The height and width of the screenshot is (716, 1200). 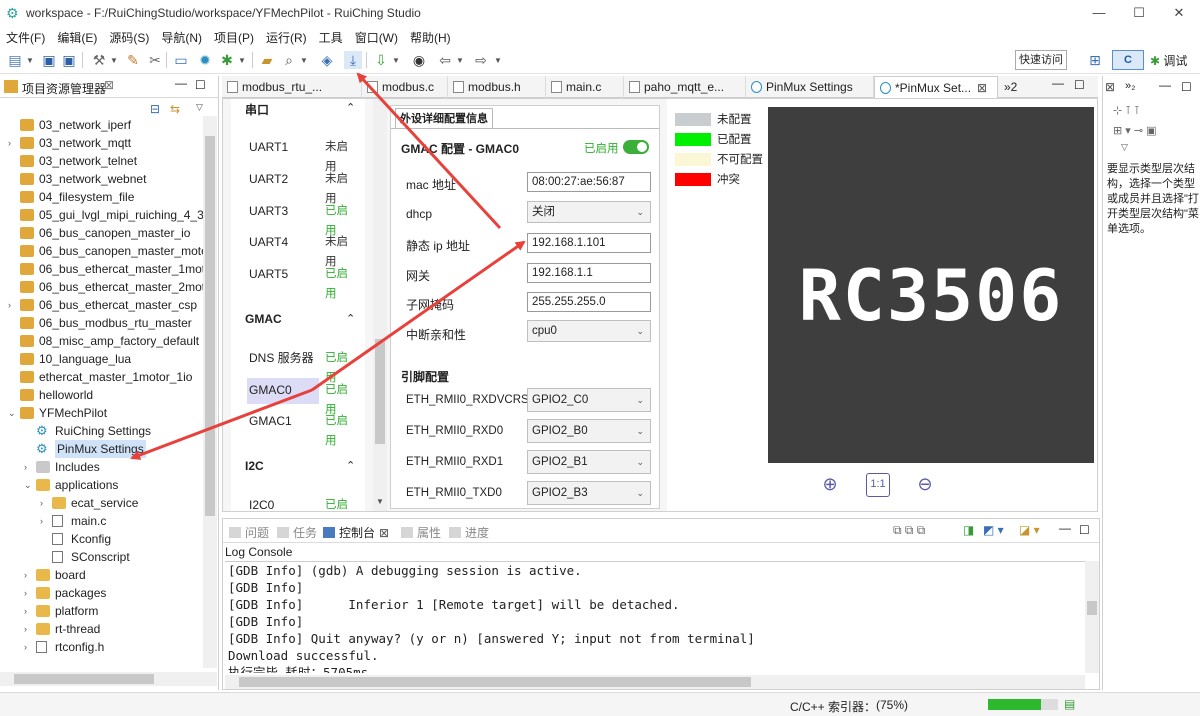 What do you see at coordinates (1079, 85) in the screenshot?
I see `maximize-editor-button: ☐` at bounding box center [1079, 85].